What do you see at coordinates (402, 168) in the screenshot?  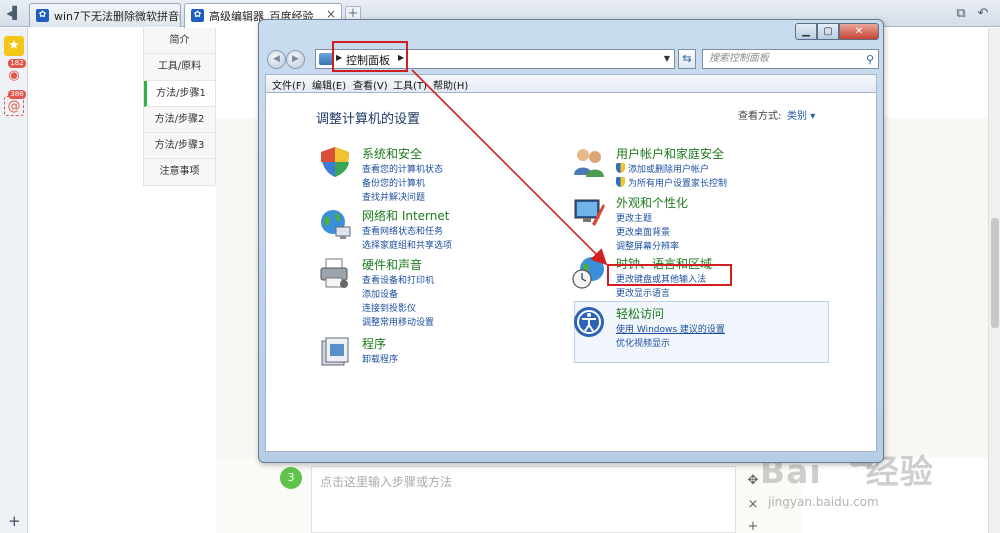 I see `category-link: 查看您的计算机状态` at bounding box center [402, 168].